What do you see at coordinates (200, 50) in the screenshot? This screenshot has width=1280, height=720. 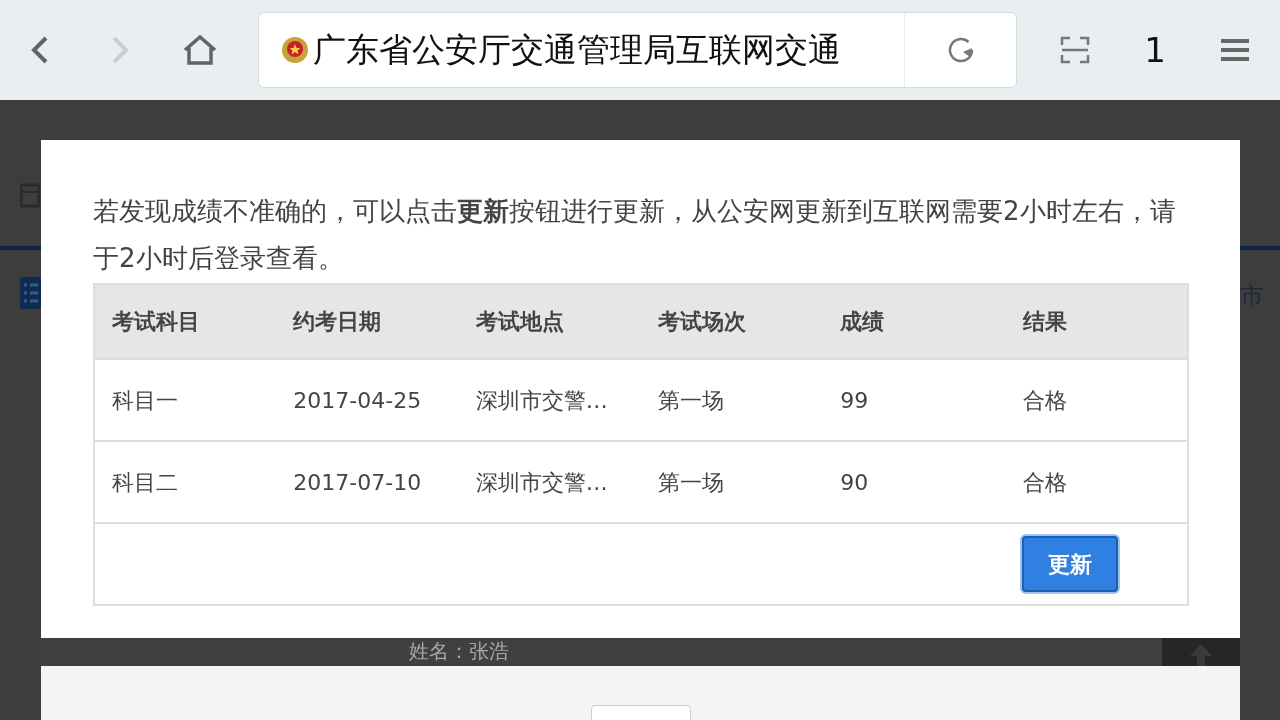 I see `home-icon` at bounding box center [200, 50].